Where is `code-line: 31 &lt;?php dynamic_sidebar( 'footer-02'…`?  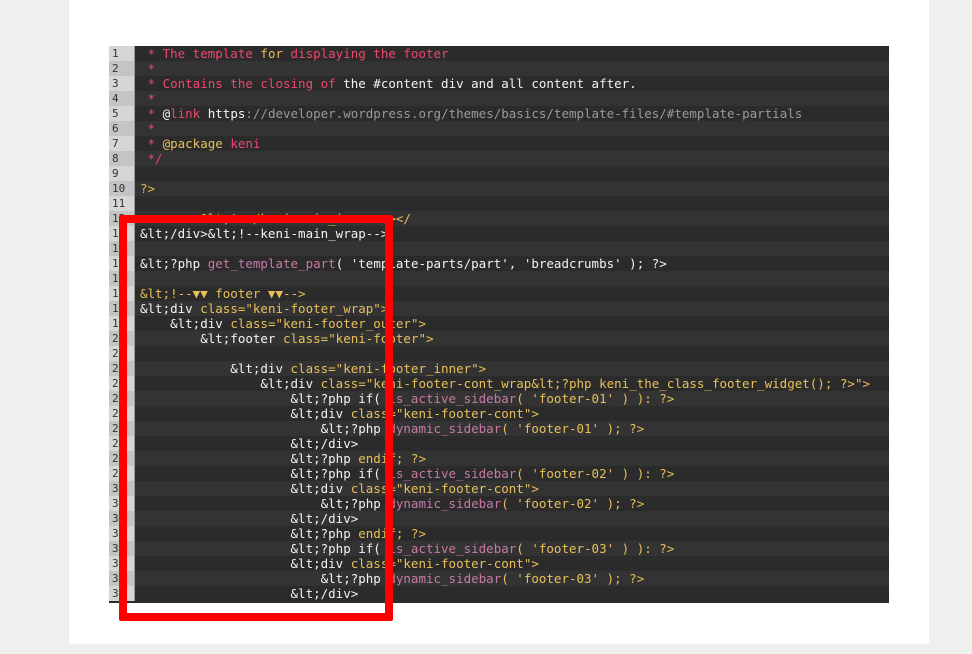 code-line: 31 &lt;?php dynamic_sidebar( 'footer-02'… is located at coordinates (499, 503).